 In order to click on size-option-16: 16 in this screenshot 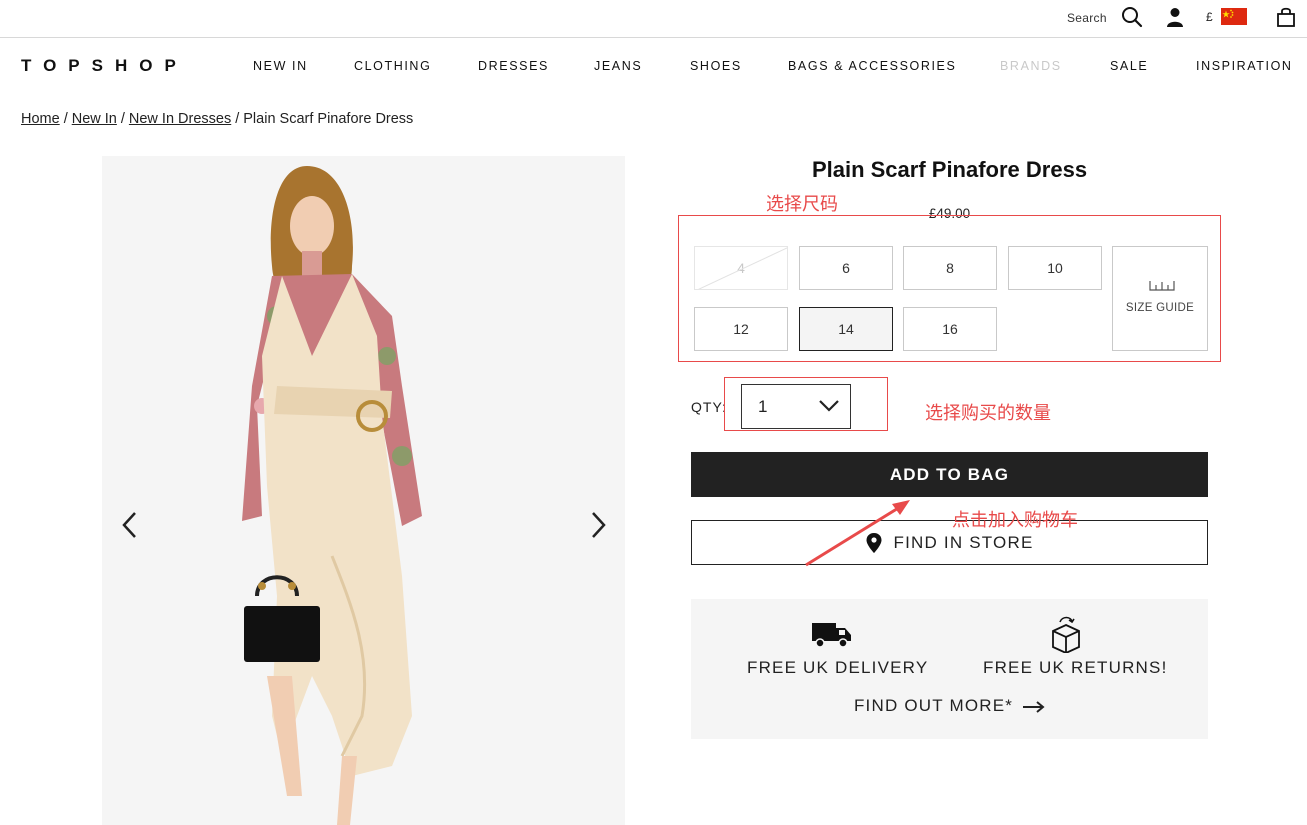, I will do `click(950, 329)`.